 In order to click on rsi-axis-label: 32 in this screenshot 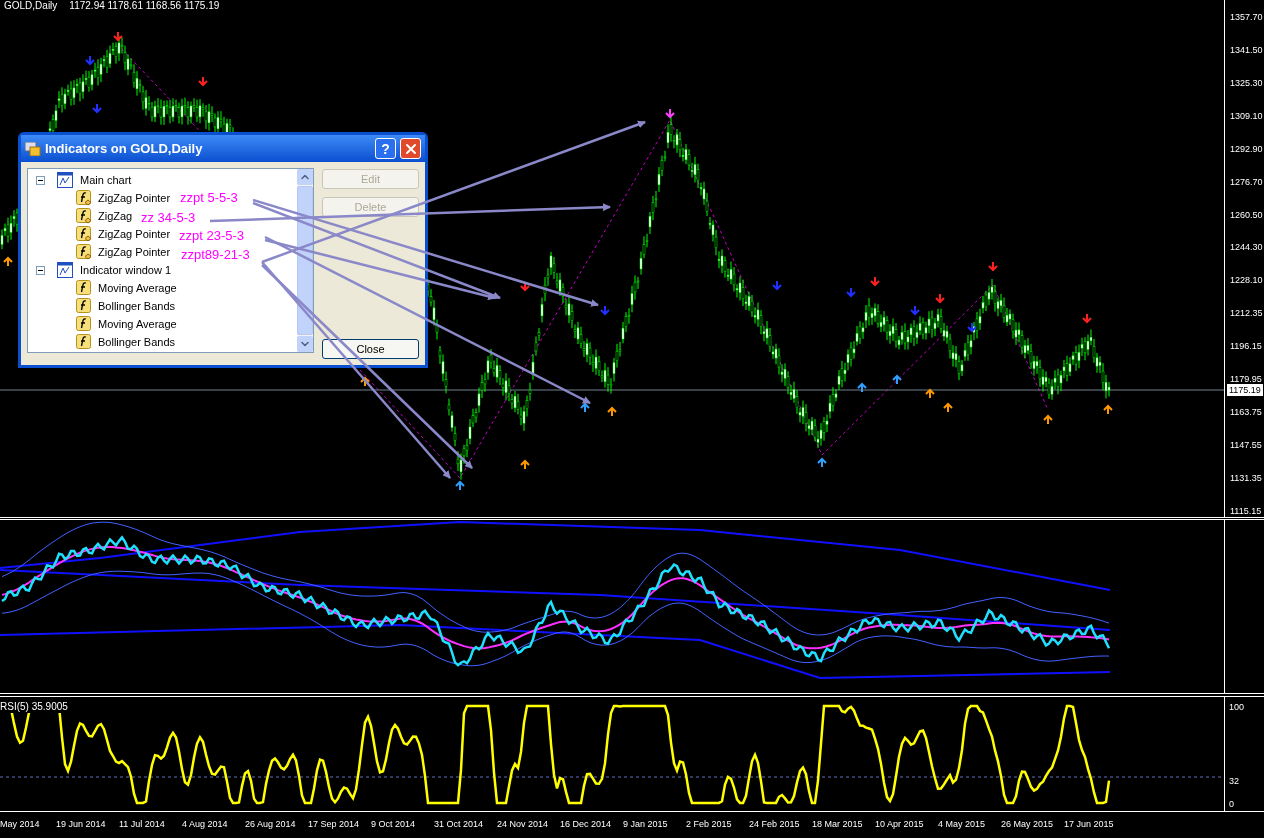, I will do `click(1234, 782)`.